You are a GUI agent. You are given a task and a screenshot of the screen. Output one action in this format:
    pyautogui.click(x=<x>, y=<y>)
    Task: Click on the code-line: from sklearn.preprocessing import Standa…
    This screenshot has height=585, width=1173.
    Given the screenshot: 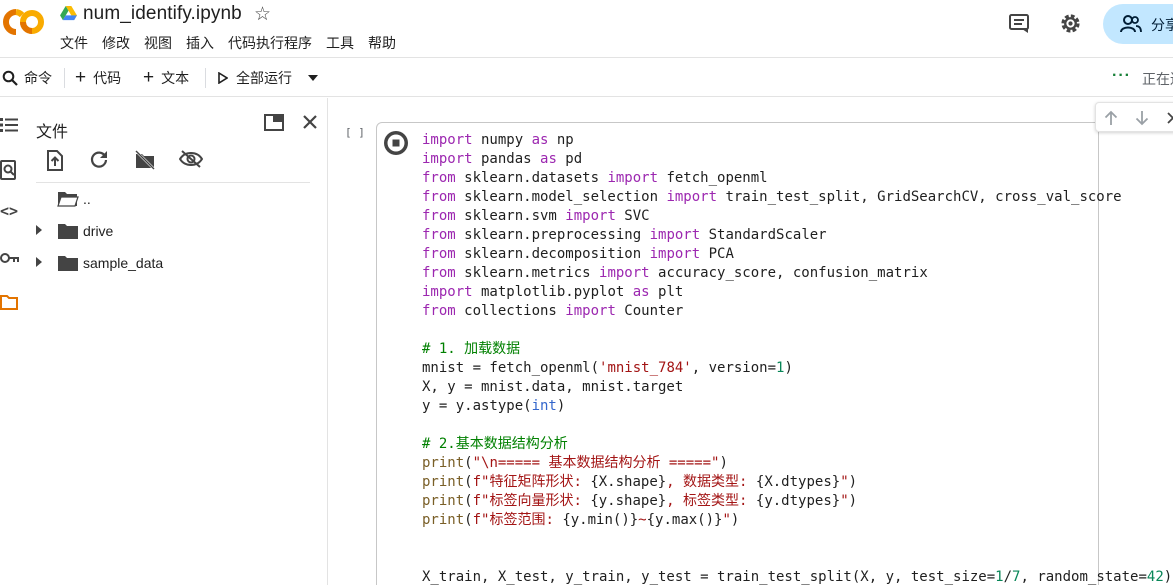 What is the action you would take?
    pyautogui.click(x=797, y=235)
    